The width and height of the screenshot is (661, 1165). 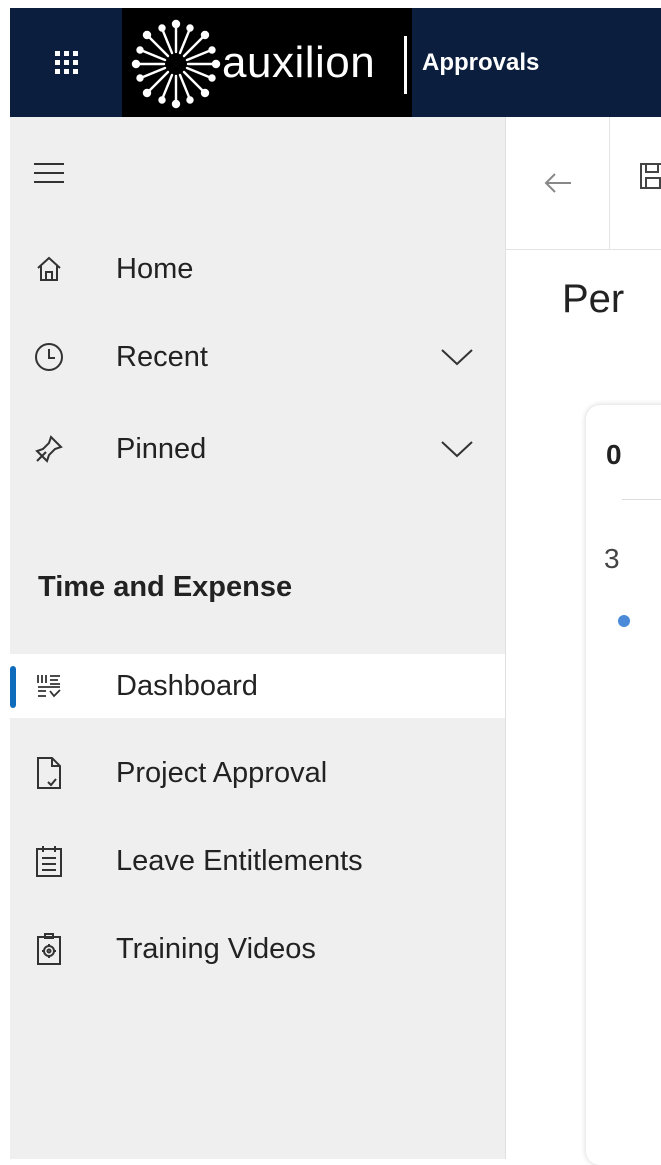 I want to click on nav-item-project-approval: Project Approval, so click(x=257, y=773).